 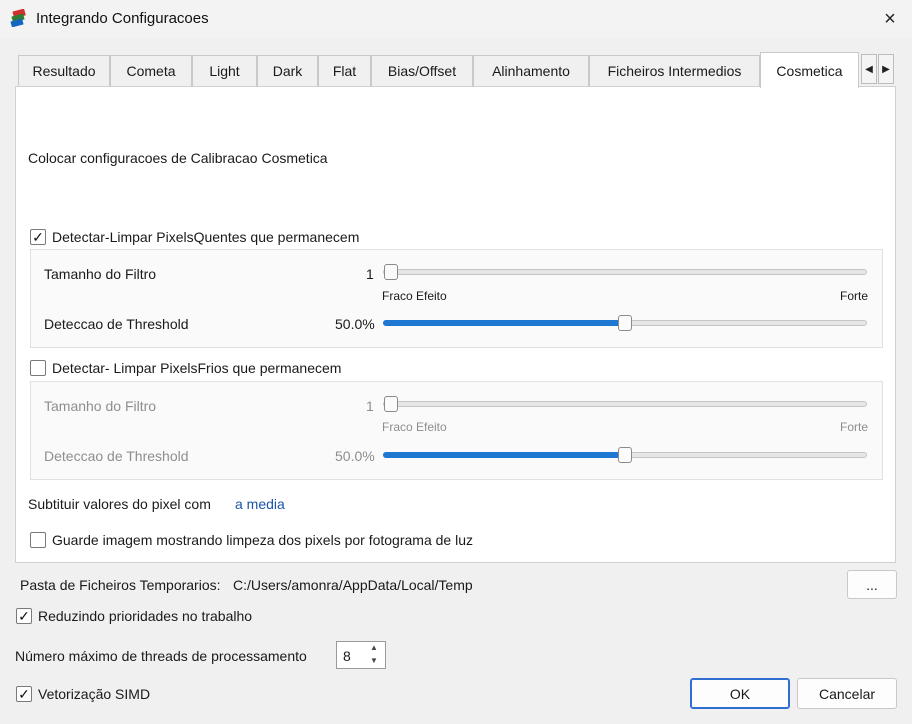 What do you see at coordinates (531, 70) in the screenshot?
I see `tab-alinhamento: Alinhamento` at bounding box center [531, 70].